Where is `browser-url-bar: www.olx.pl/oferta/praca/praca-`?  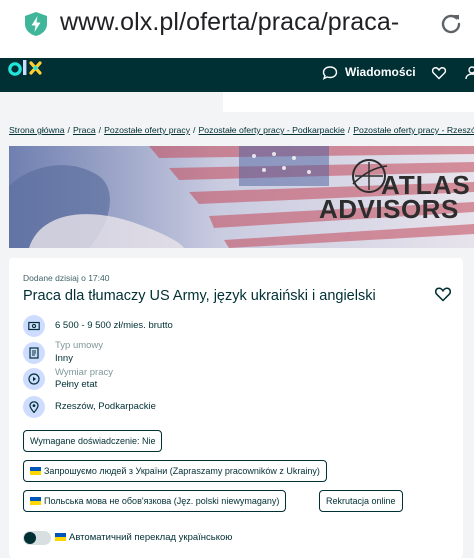 browser-url-bar: www.olx.pl/oferta/praca/praca- is located at coordinates (237, 29).